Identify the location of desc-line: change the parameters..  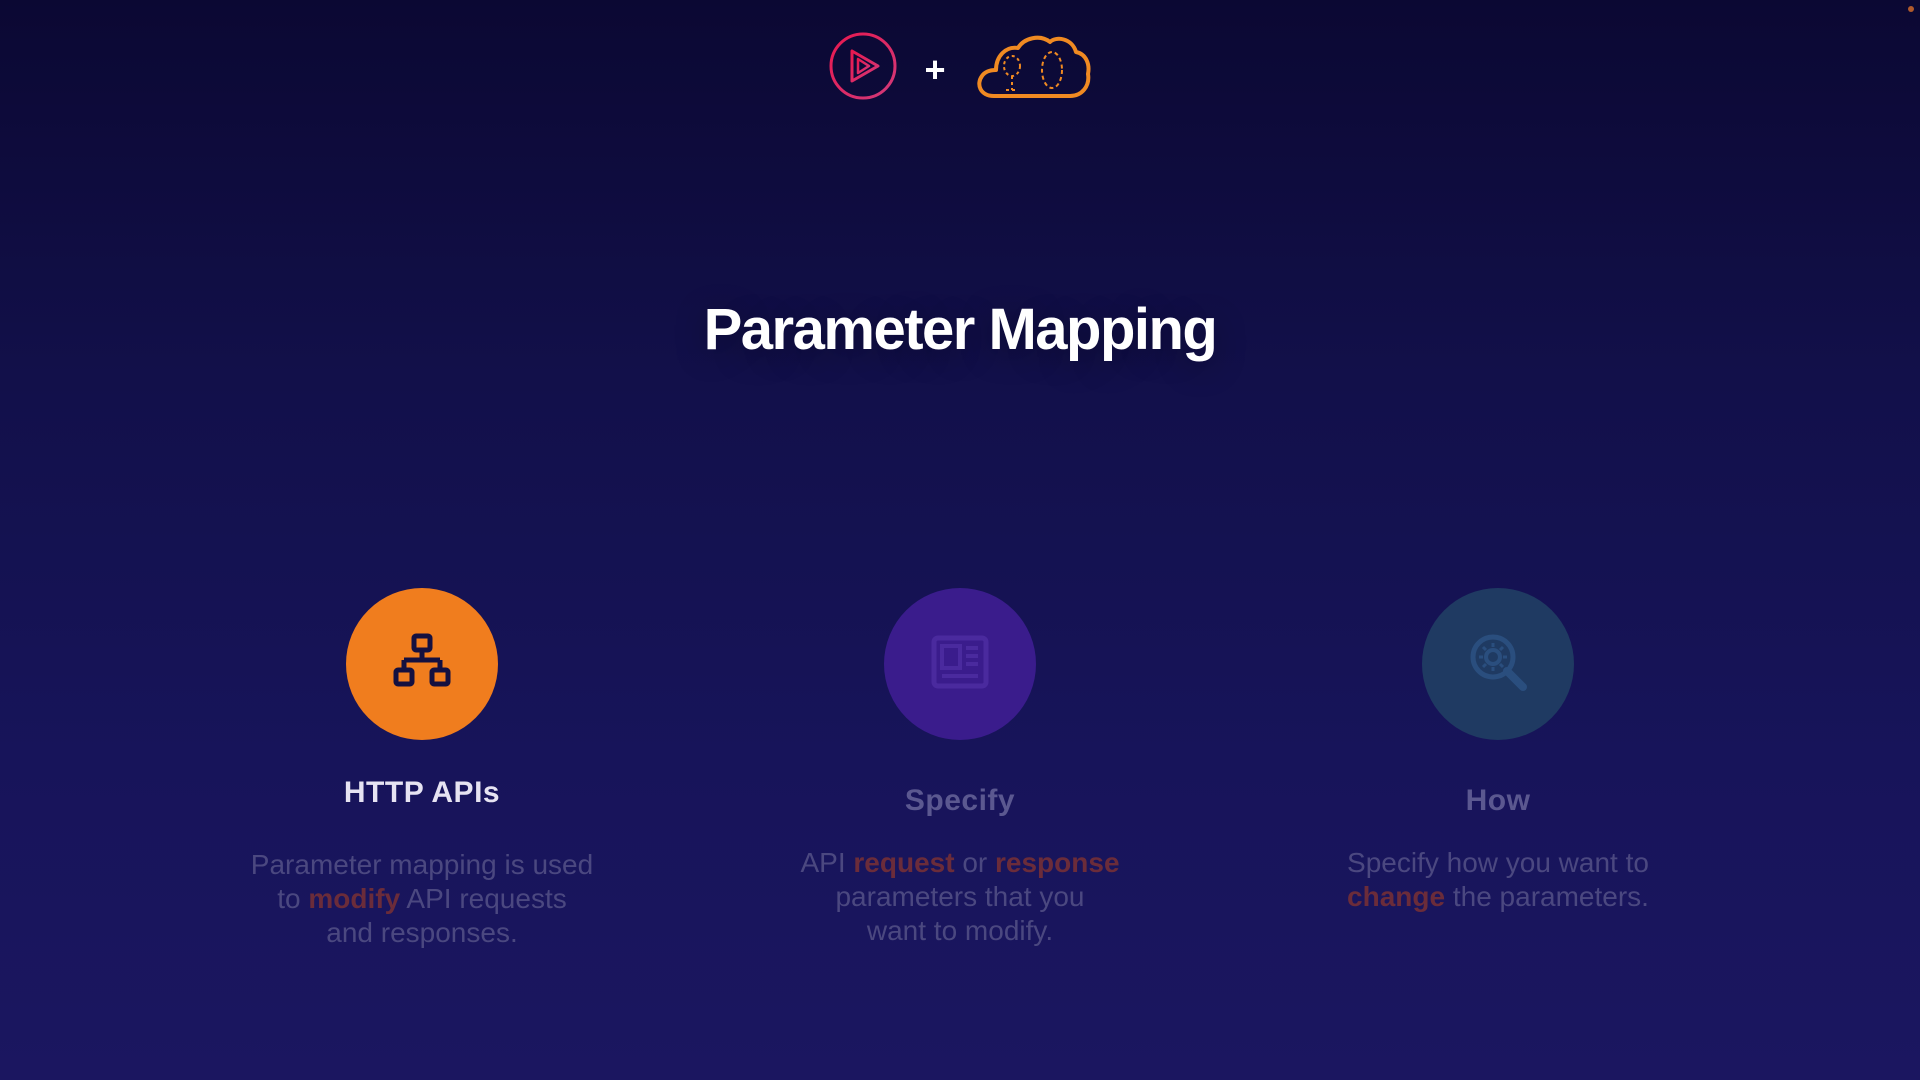
(1498, 897).